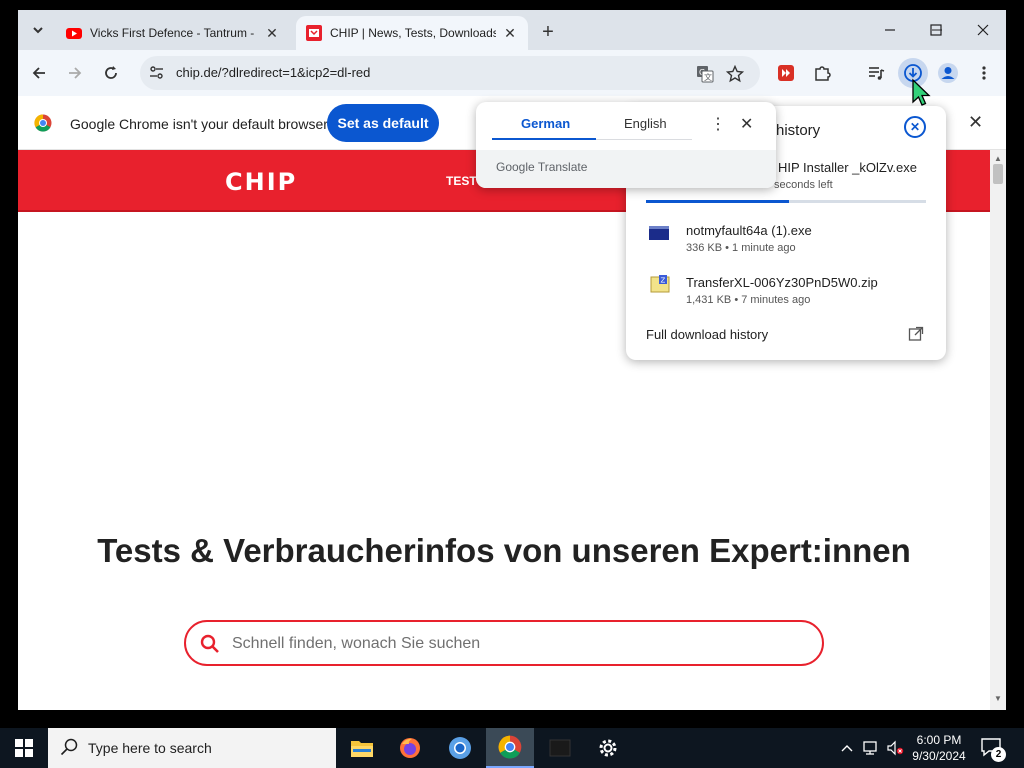 The width and height of the screenshot is (1024, 768). Describe the element at coordinates (939, 740) in the screenshot. I see `clock-time: 6:00 PM` at that location.